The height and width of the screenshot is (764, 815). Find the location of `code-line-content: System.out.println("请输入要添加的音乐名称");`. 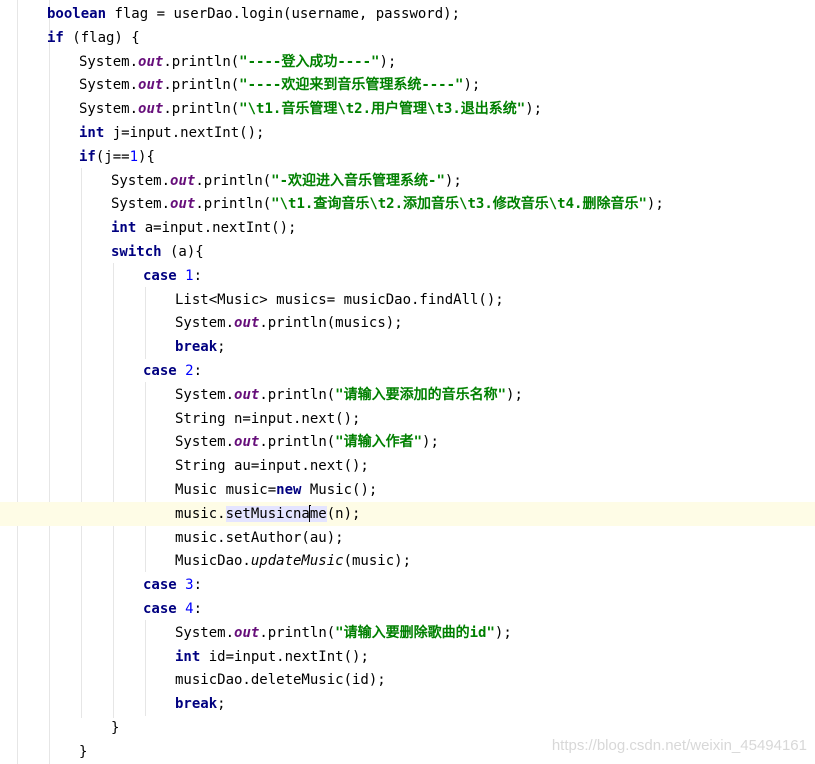

code-line-content: System.out.println("请输入要添加的音乐名称"); is located at coordinates (349, 395).